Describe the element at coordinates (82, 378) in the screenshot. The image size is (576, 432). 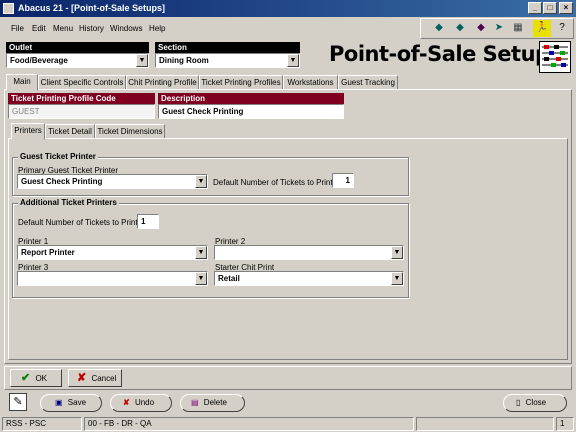
I see `x-icon: ✘` at that location.